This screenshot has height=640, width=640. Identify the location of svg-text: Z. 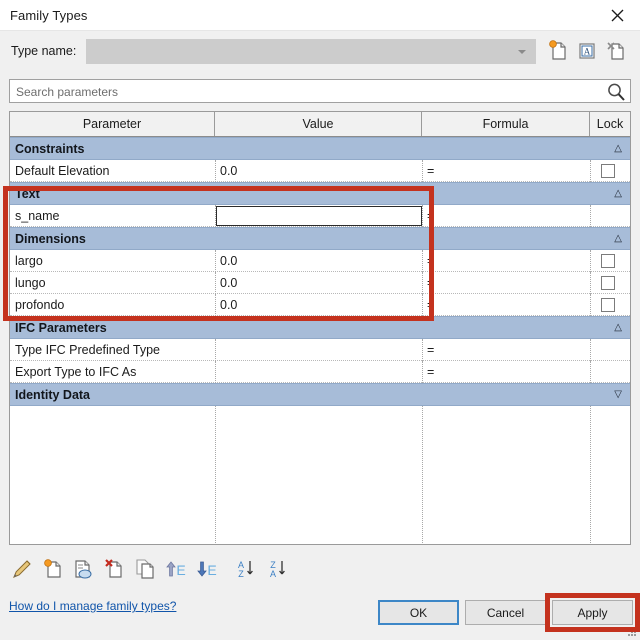
(241, 574).